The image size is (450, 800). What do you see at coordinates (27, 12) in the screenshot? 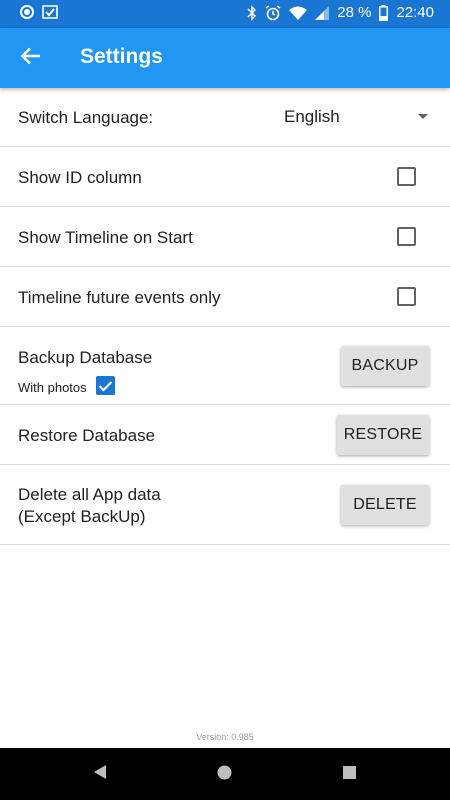
I see `circle-app-icon` at bounding box center [27, 12].